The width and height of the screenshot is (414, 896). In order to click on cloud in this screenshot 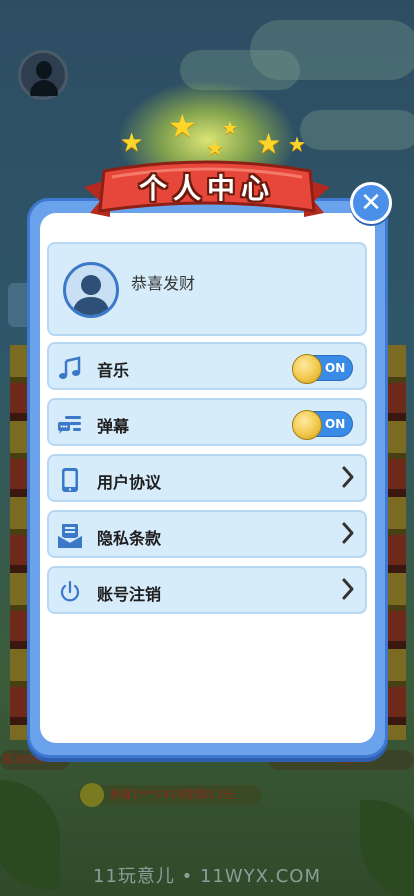, I will do `click(357, 130)`.